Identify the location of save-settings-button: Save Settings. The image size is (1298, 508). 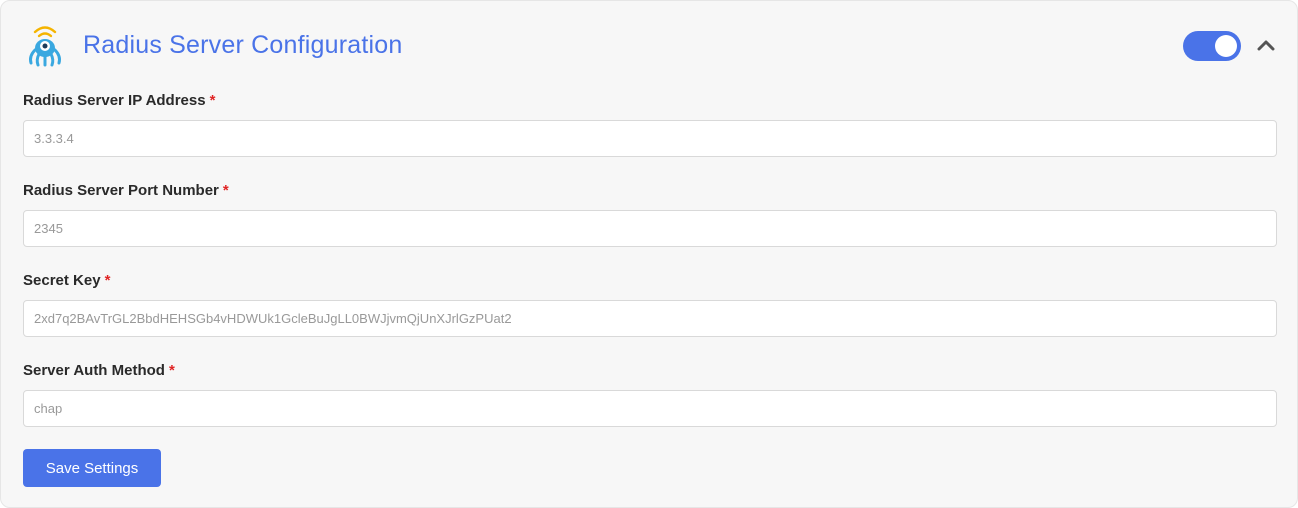
(92, 468).